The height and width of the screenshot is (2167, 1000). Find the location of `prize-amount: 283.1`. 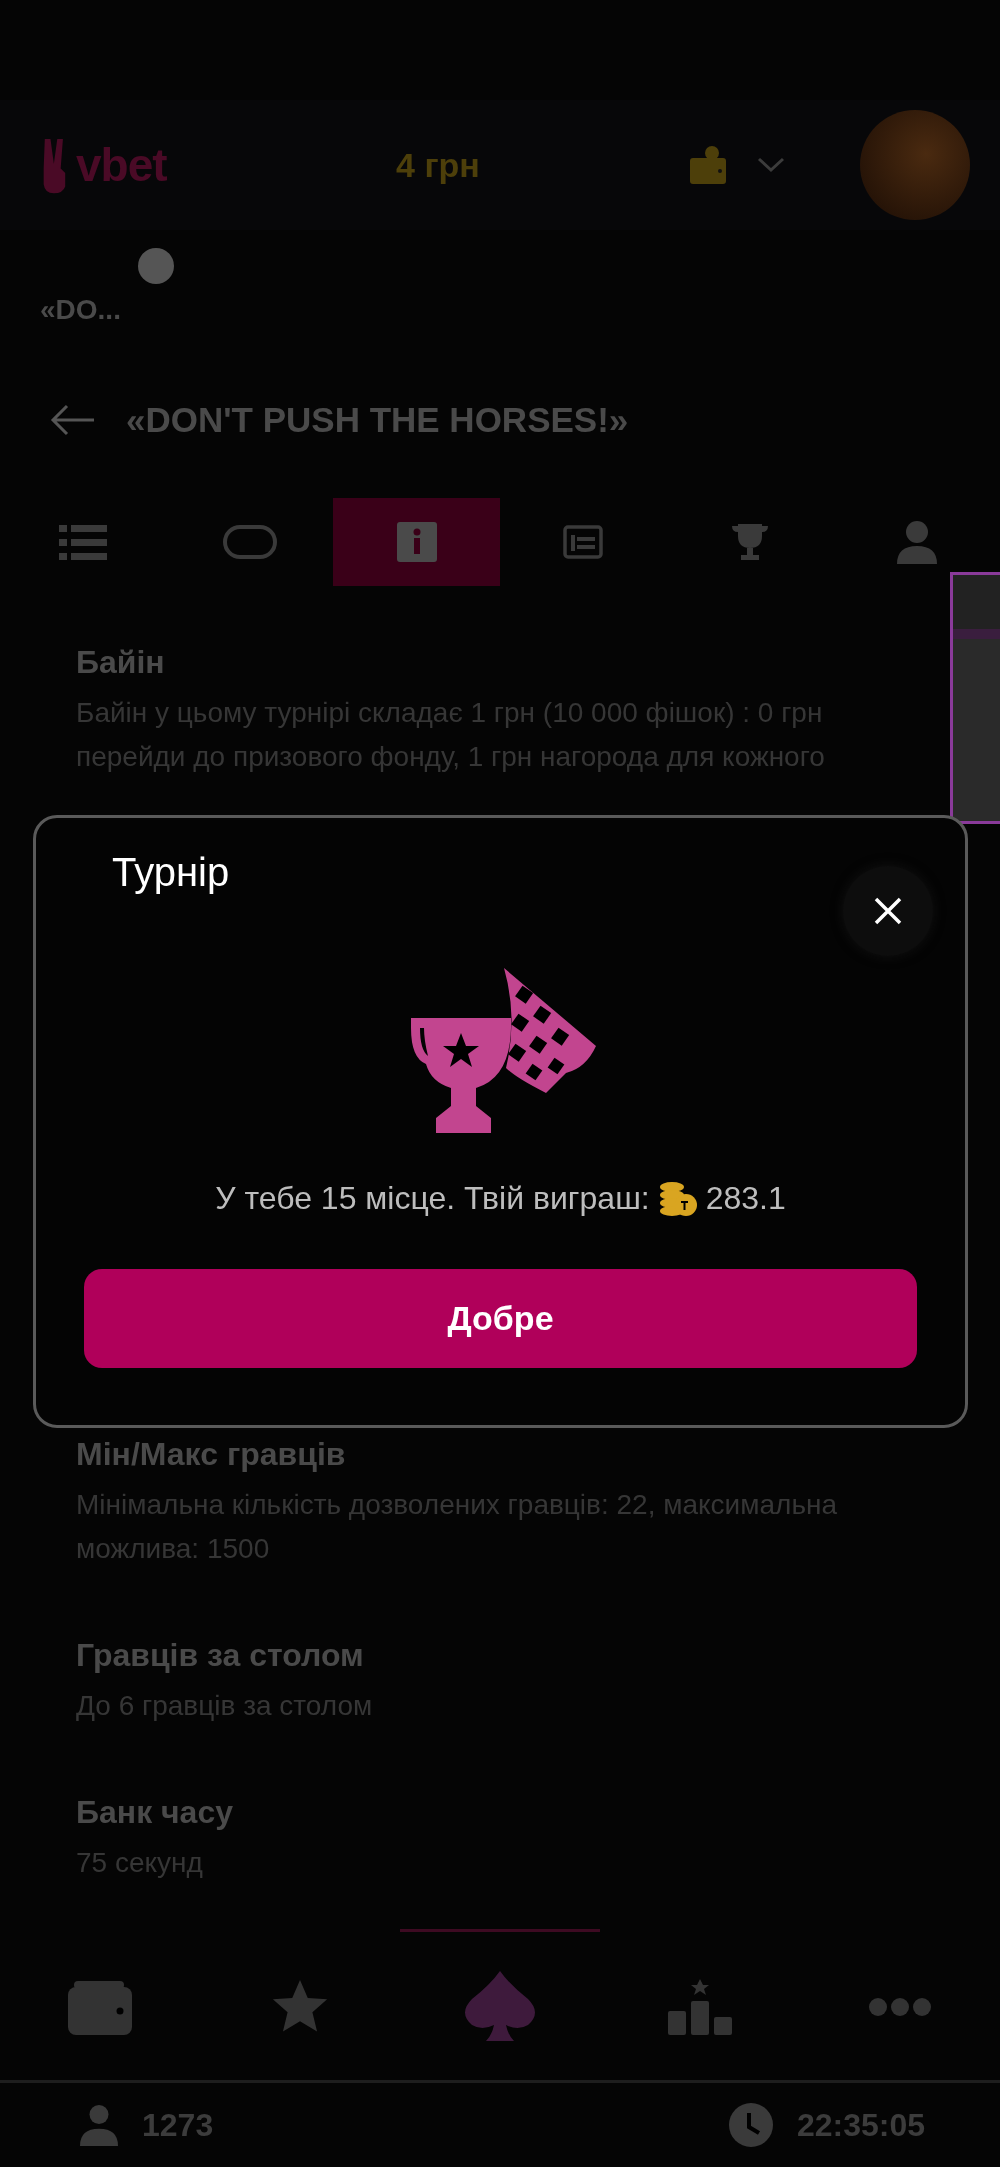

prize-amount: 283.1 is located at coordinates (745, 1198).